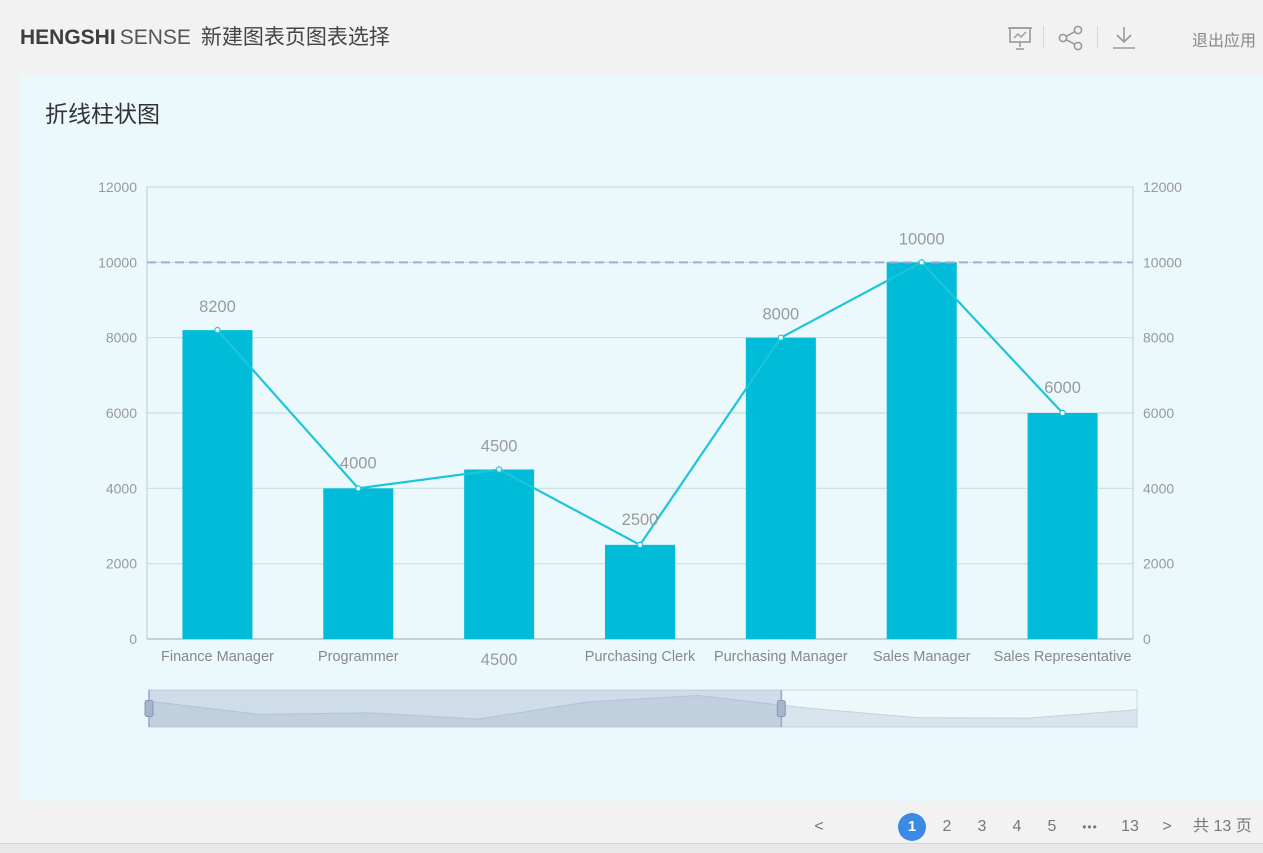 This screenshot has height=853, width=1263. I want to click on page-button-5: 5, so click(1052, 827).